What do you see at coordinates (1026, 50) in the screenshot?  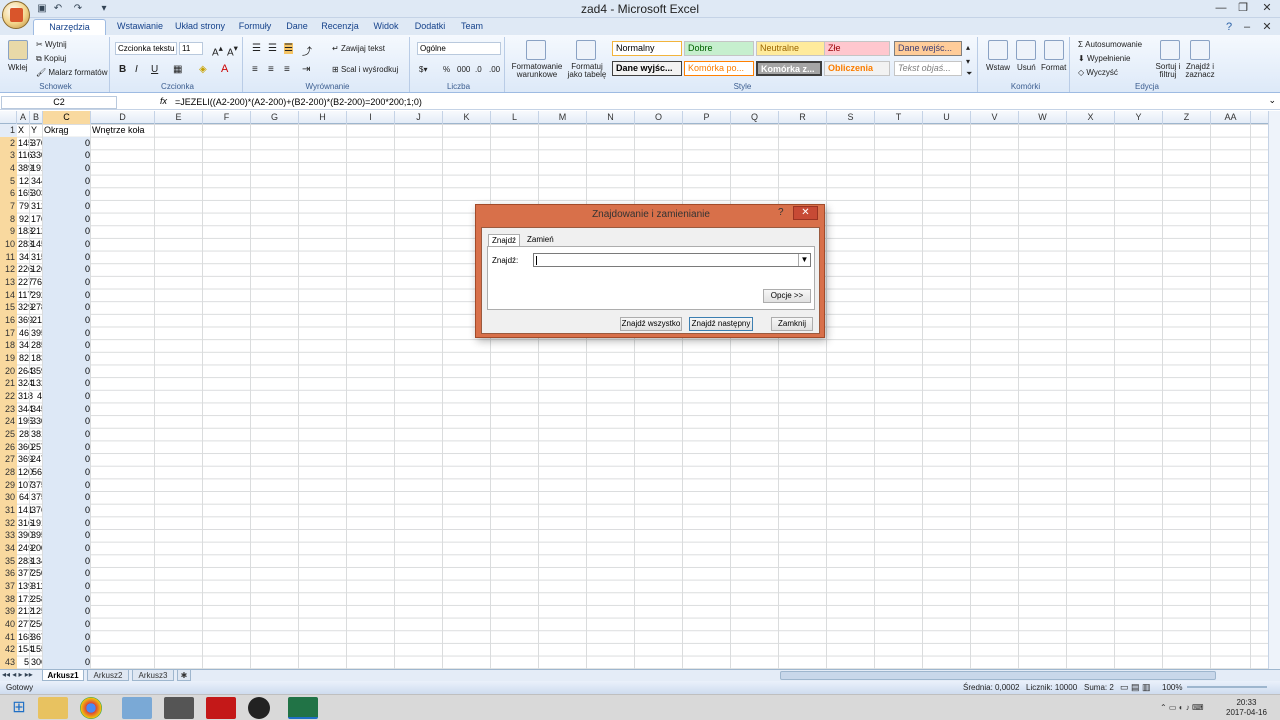 I see `delete-cells-icon` at bounding box center [1026, 50].